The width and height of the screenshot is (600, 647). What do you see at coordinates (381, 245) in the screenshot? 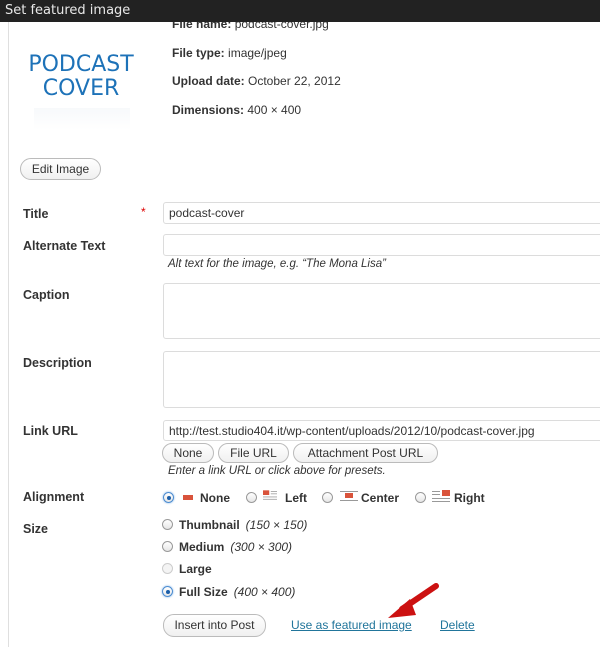
I see `alt-text-input` at bounding box center [381, 245].